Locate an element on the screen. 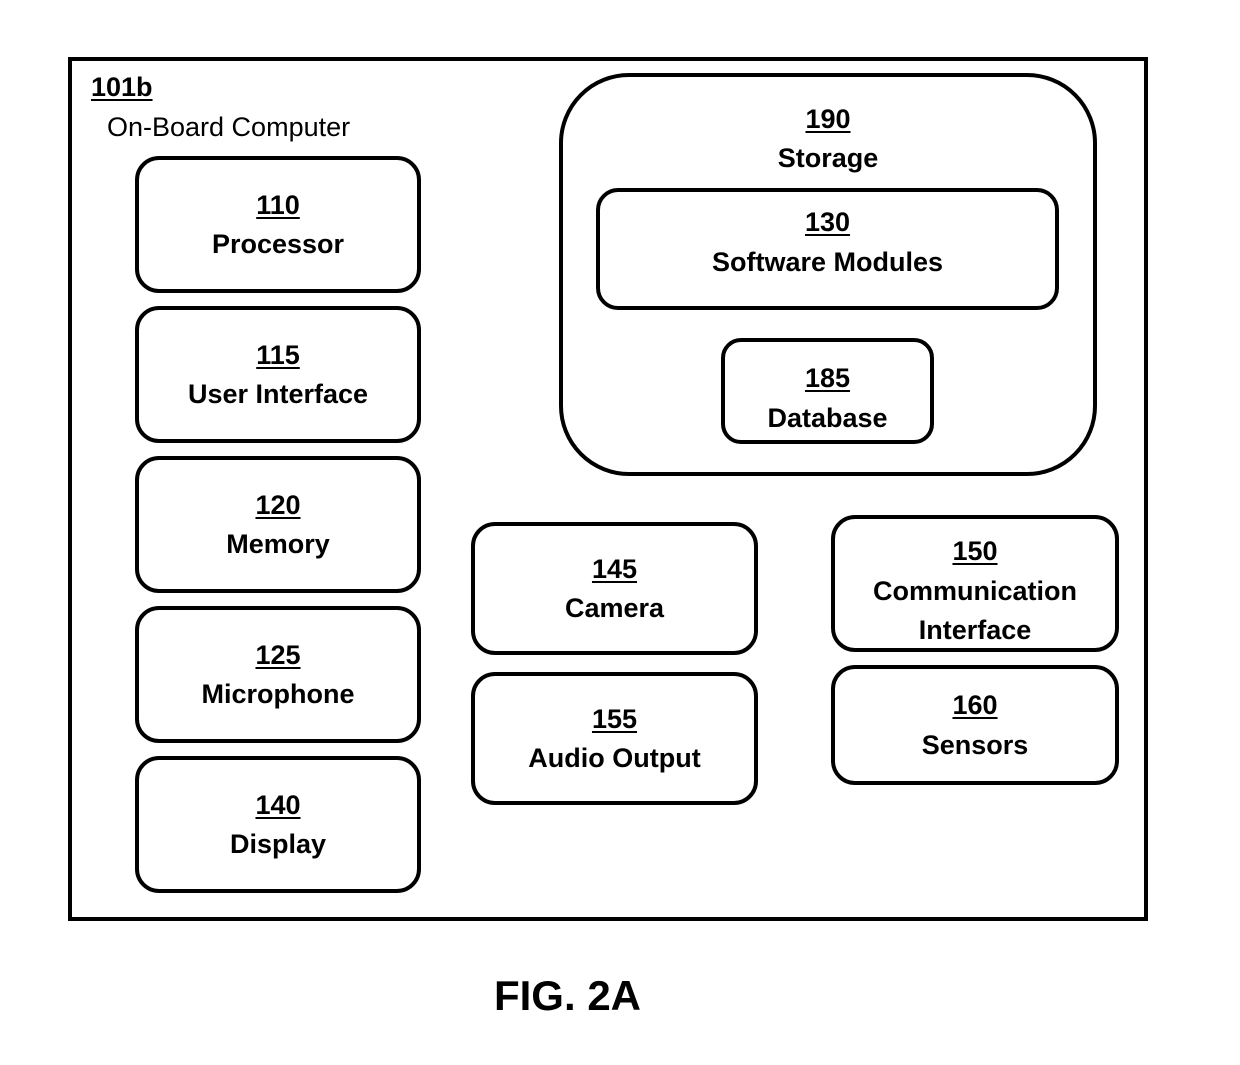  audio-output-box: 155 Audio Output is located at coordinates (614, 738).